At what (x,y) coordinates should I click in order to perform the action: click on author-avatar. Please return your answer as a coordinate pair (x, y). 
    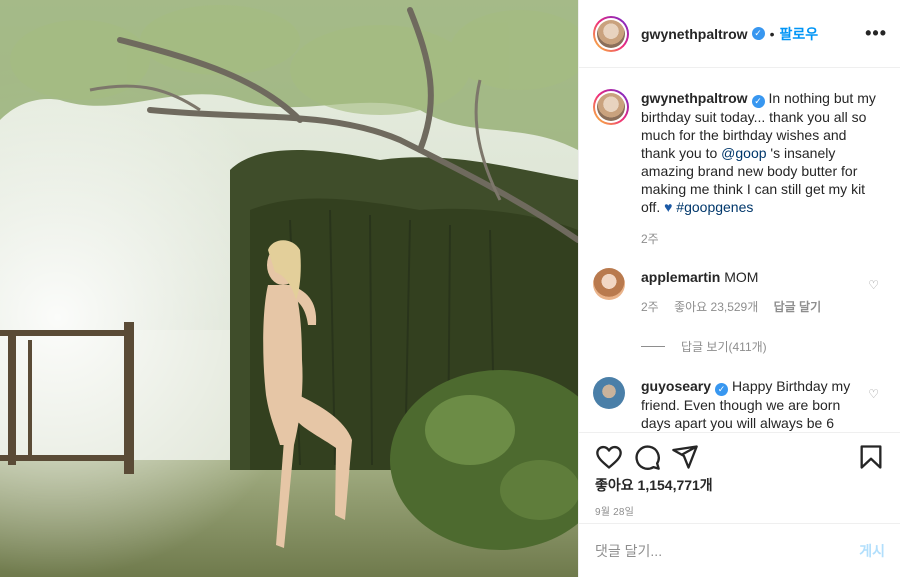
    Looking at the image, I should click on (611, 33).